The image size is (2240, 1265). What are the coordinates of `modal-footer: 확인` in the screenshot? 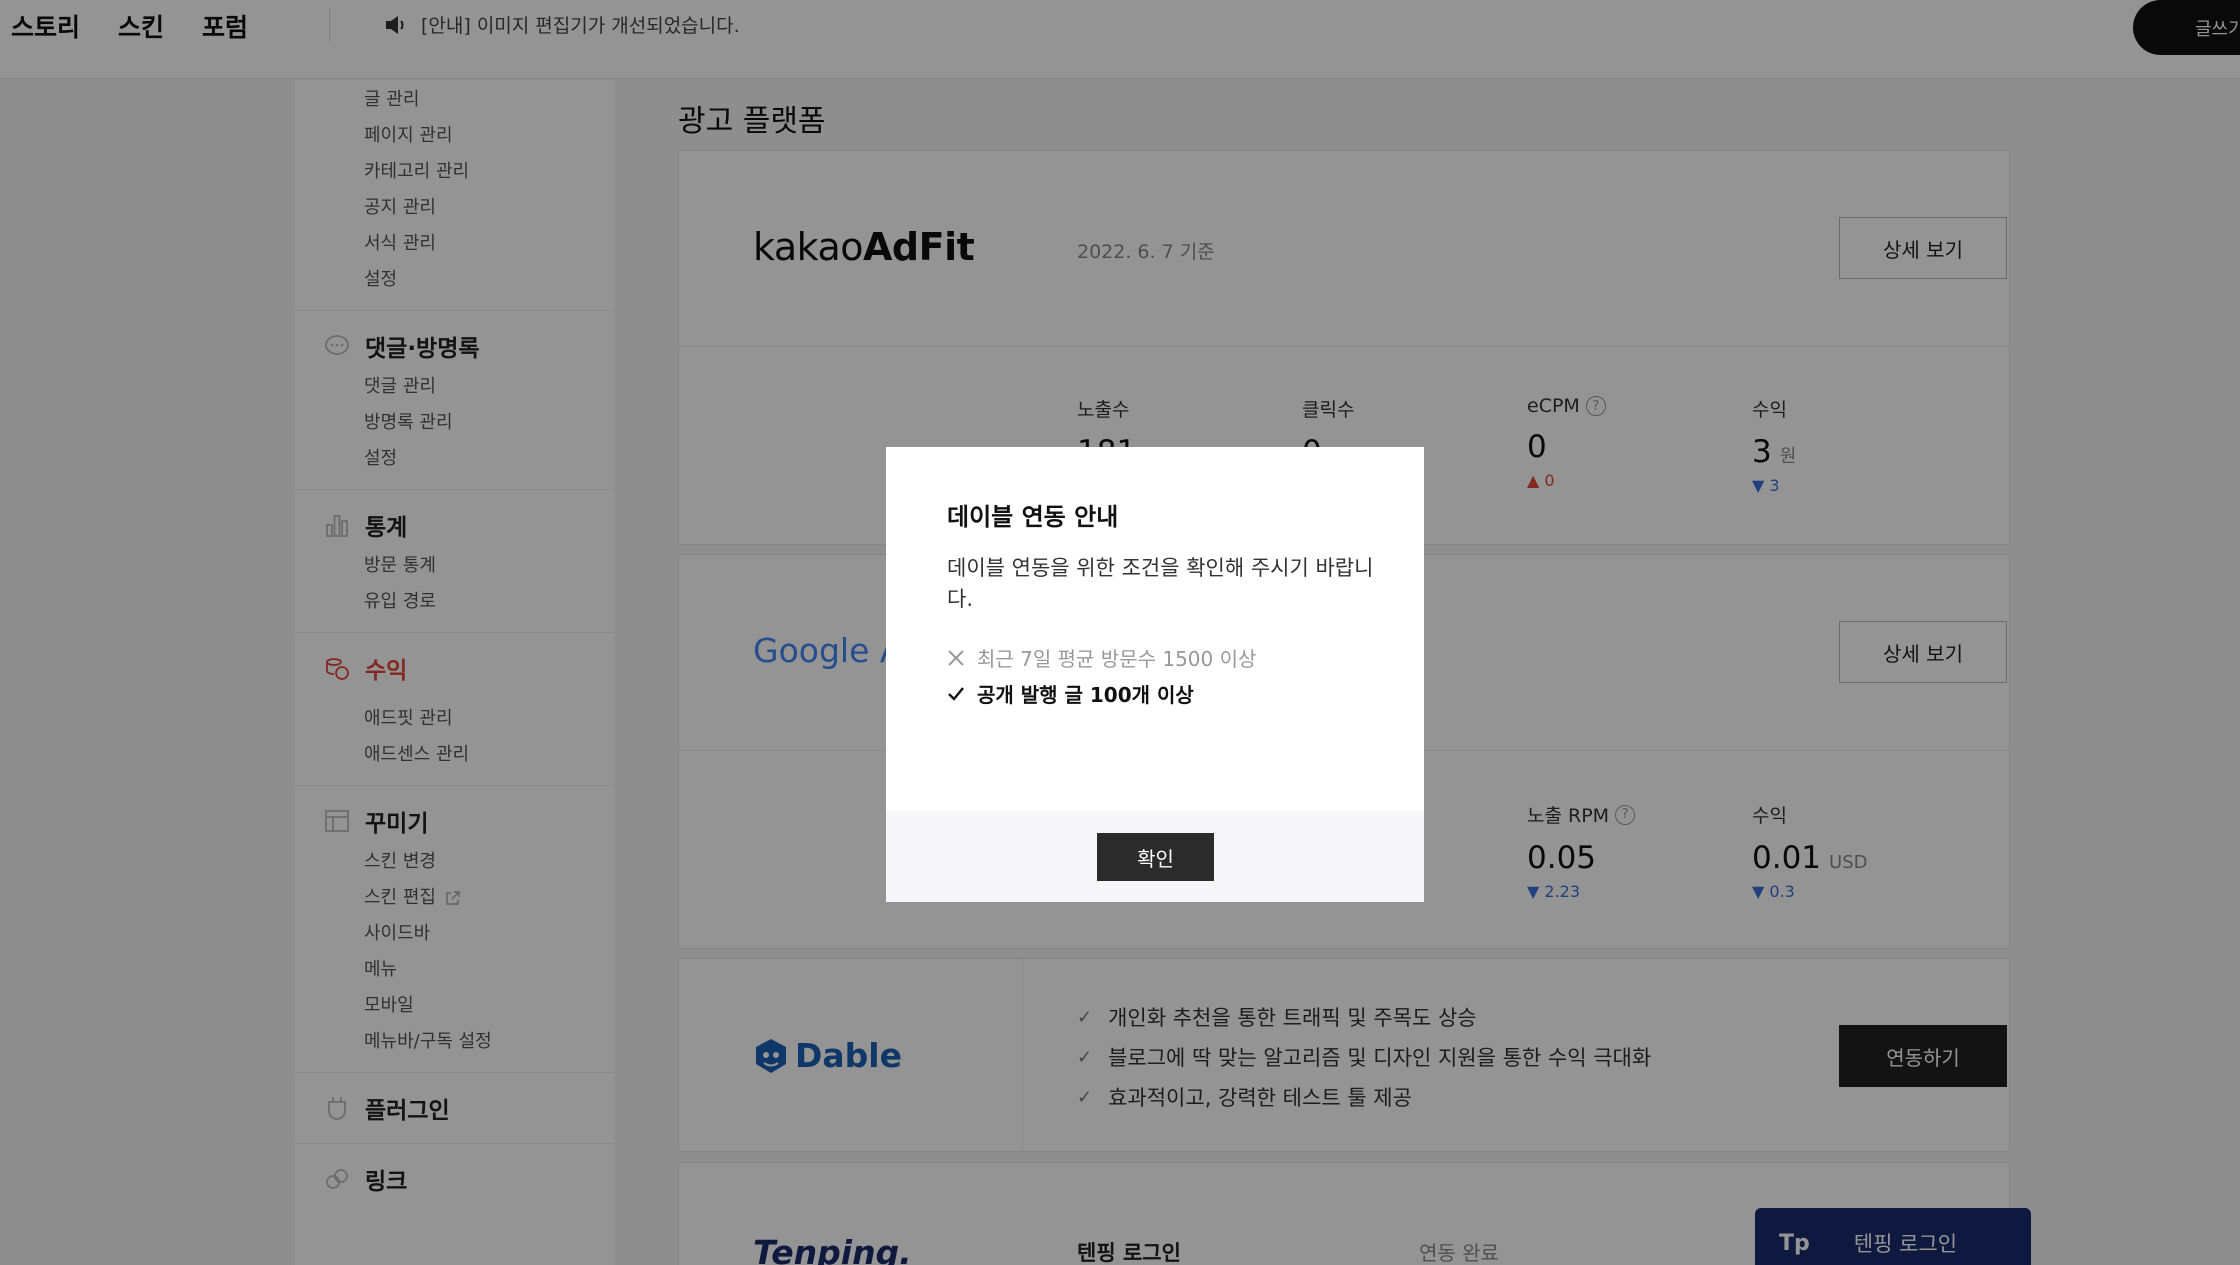 It's located at (1155, 856).